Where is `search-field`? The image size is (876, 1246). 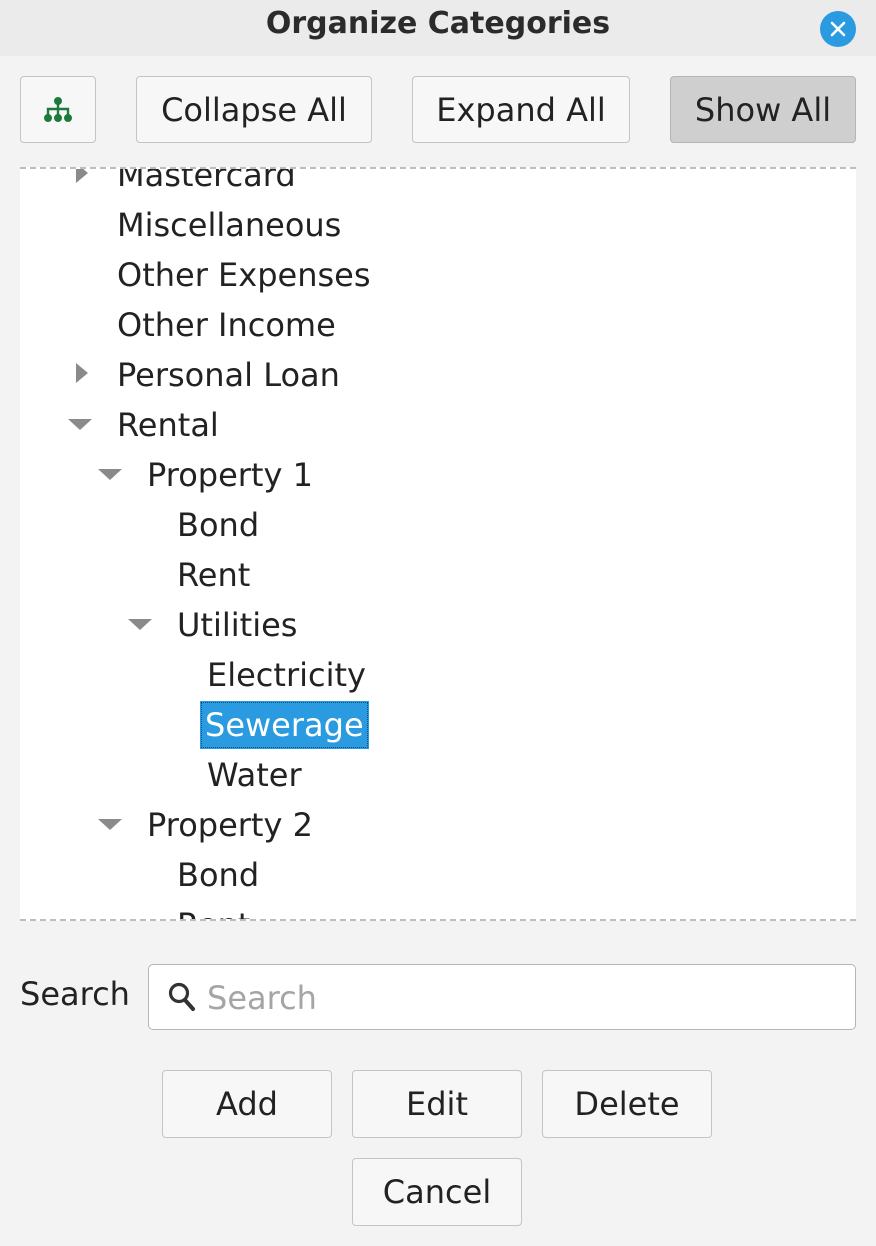 search-field is located at coordinates (502, 997).